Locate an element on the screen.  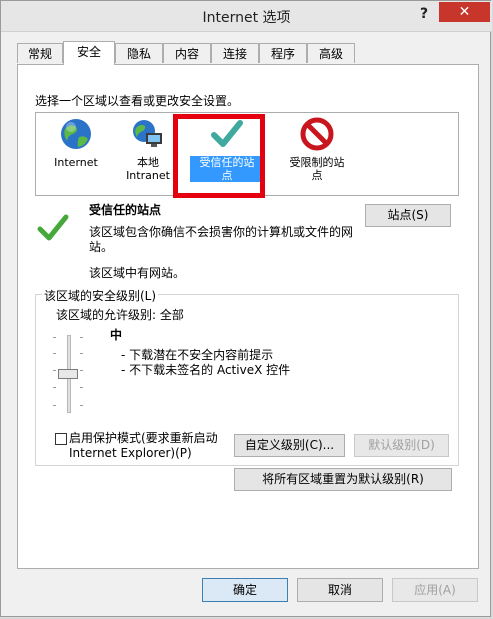
zone-internet-label: Internet is located at coordinates (76, 162).